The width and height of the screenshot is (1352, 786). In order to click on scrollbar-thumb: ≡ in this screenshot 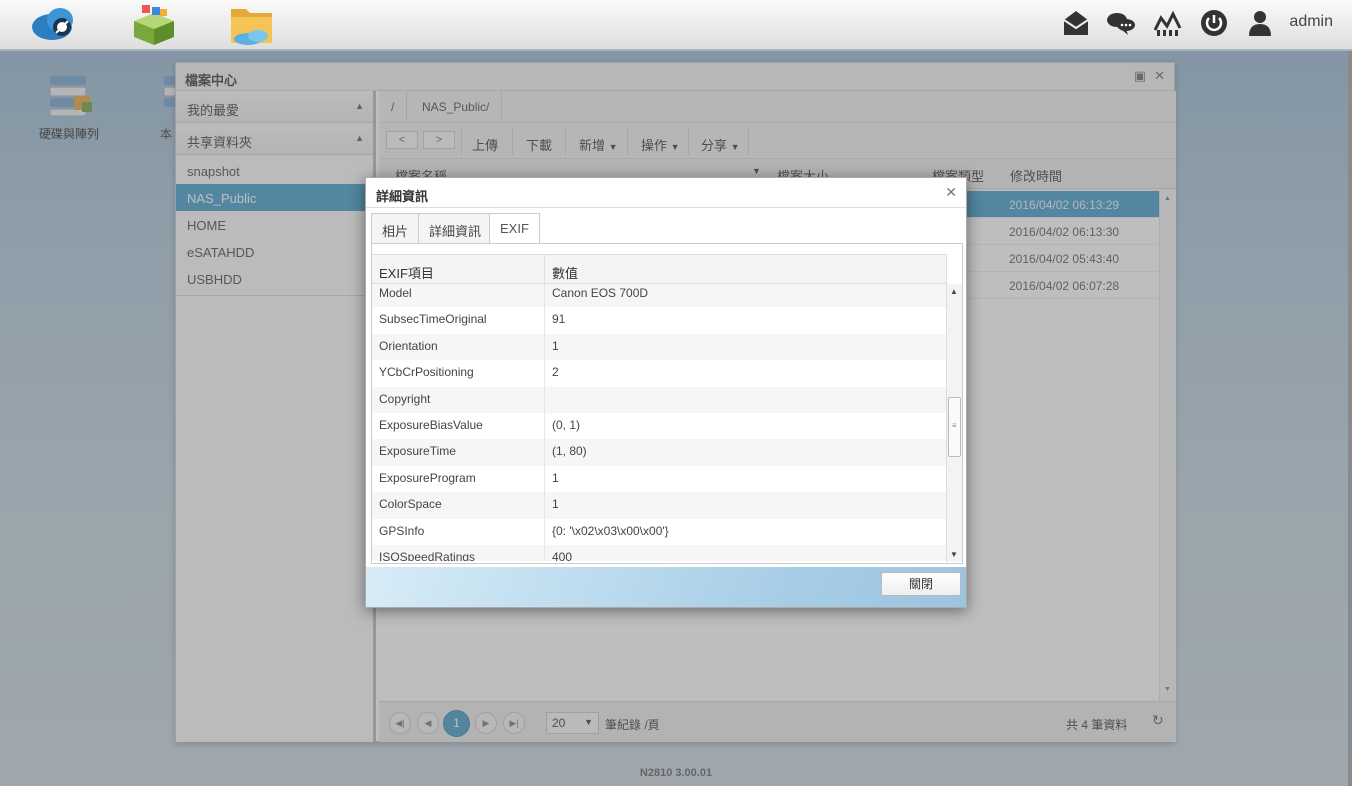, I will do `click(954, 427)`.